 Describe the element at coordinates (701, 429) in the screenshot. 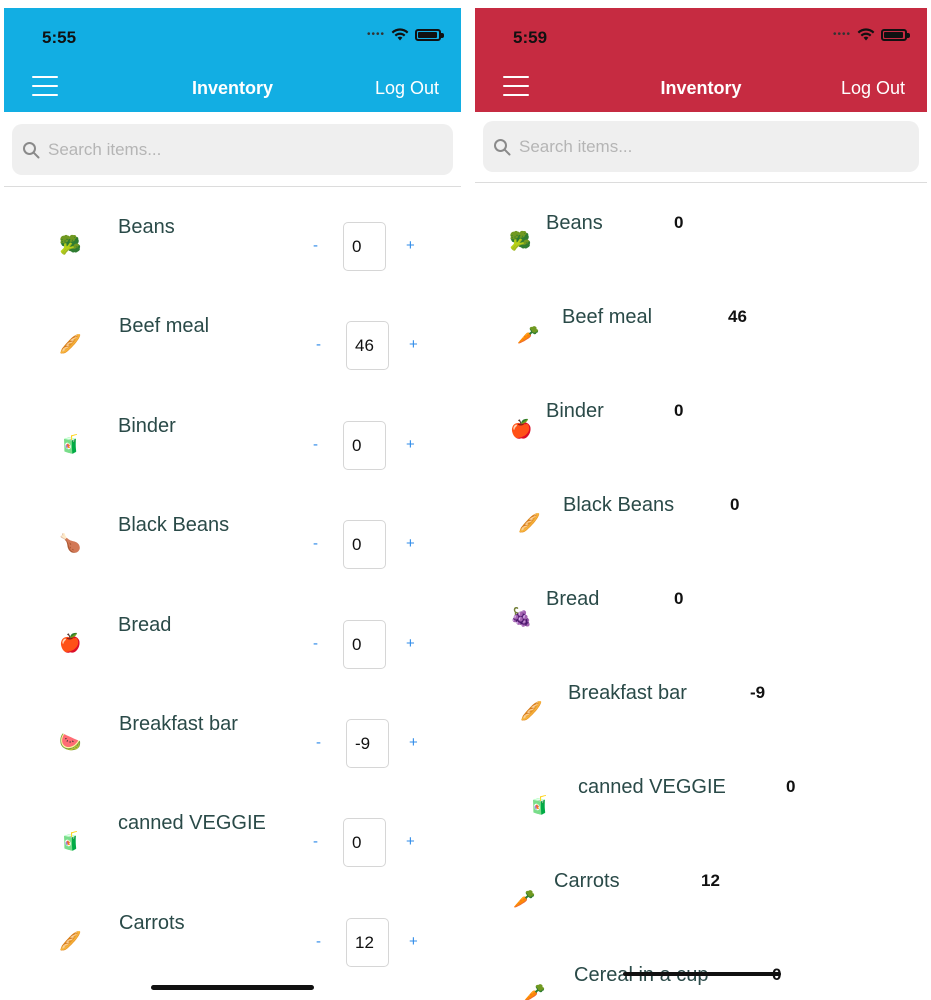

I see `list-item: 🍎 Binder 0` at that location.